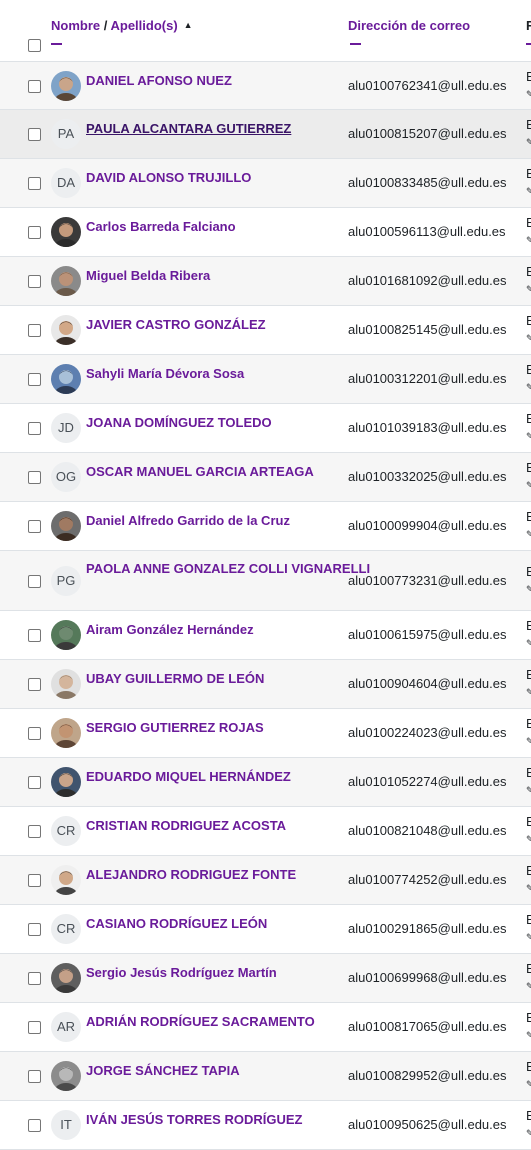 Image resolution: width=531 pixels, height=1150 pixels. I want to click on participant-name-link: OSCAR MANUEL GARCIA ARTEAGA, so click(200, 472).